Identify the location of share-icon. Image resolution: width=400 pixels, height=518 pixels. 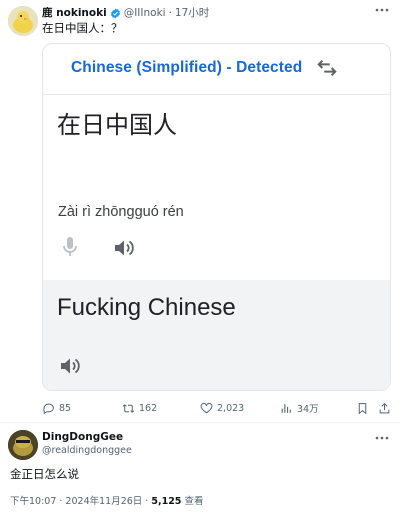
(384, 407).